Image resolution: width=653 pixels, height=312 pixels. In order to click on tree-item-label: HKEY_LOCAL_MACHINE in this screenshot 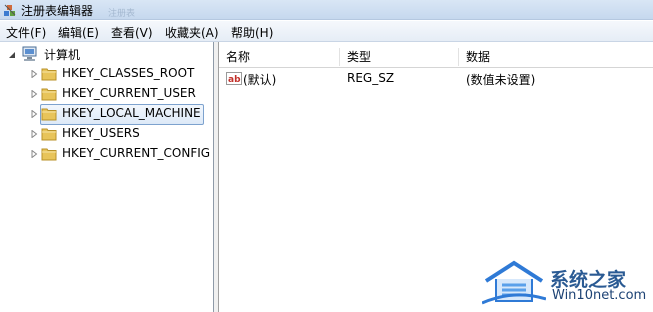, I will do `click(131, 113)`.